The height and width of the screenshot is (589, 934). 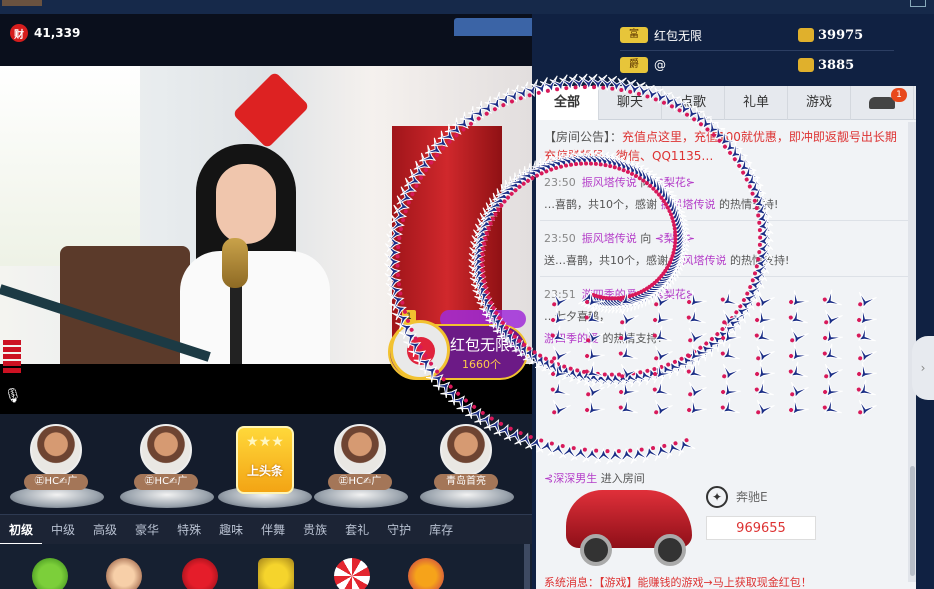 I want to click on enter-user: ⊰深深男生, so click(x=570, y=478).